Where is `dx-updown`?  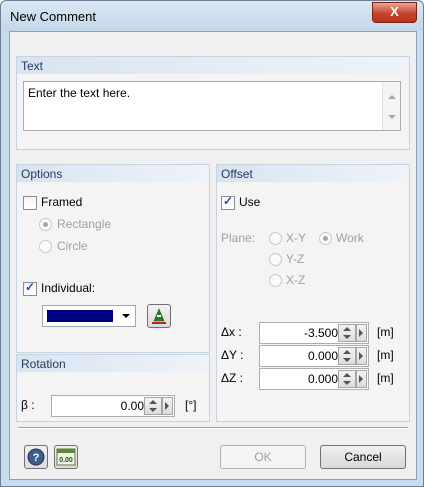
dx-updown is located at coordinates (347, 333).